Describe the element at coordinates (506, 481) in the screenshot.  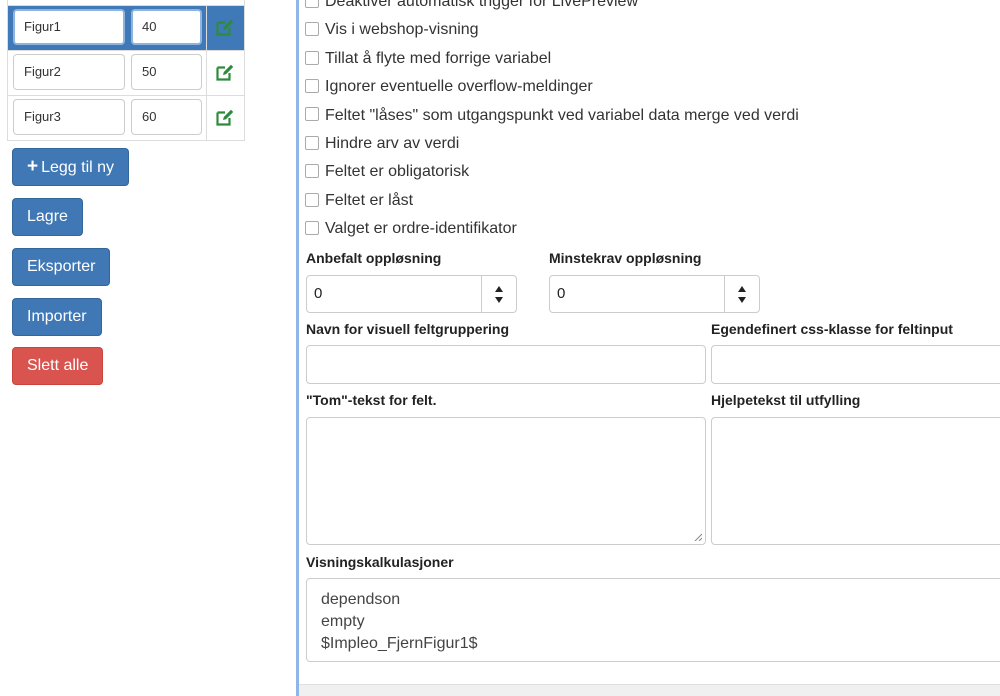
I see `empty-text-textarea` at that location.